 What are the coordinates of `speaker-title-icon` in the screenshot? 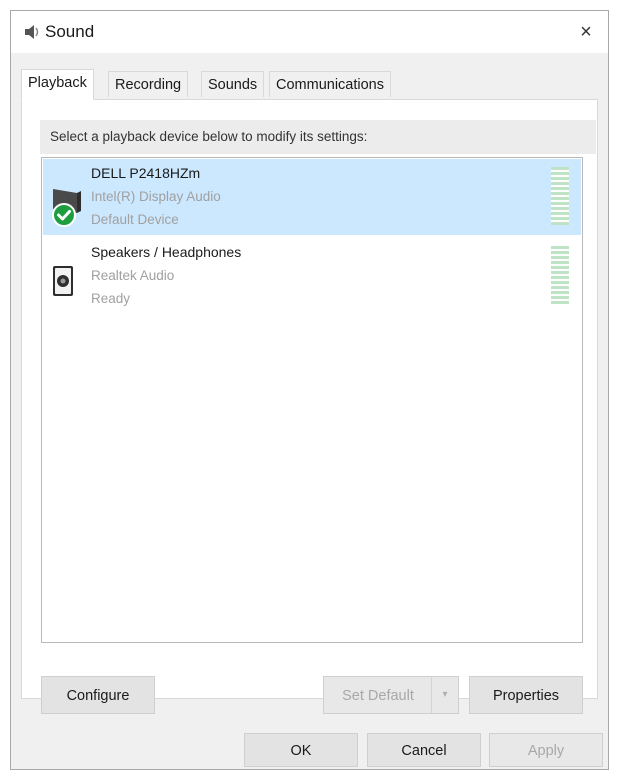 It's located at (32, 32).